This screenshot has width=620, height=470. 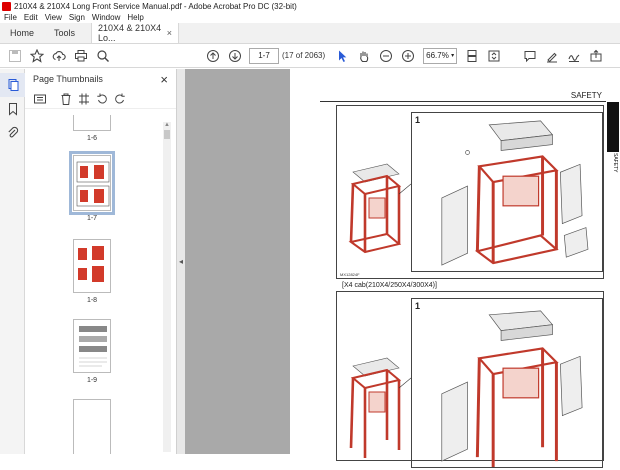 I want to click on thumbnails-header: Page Thumbnails ×, so click(x=100, y=79).